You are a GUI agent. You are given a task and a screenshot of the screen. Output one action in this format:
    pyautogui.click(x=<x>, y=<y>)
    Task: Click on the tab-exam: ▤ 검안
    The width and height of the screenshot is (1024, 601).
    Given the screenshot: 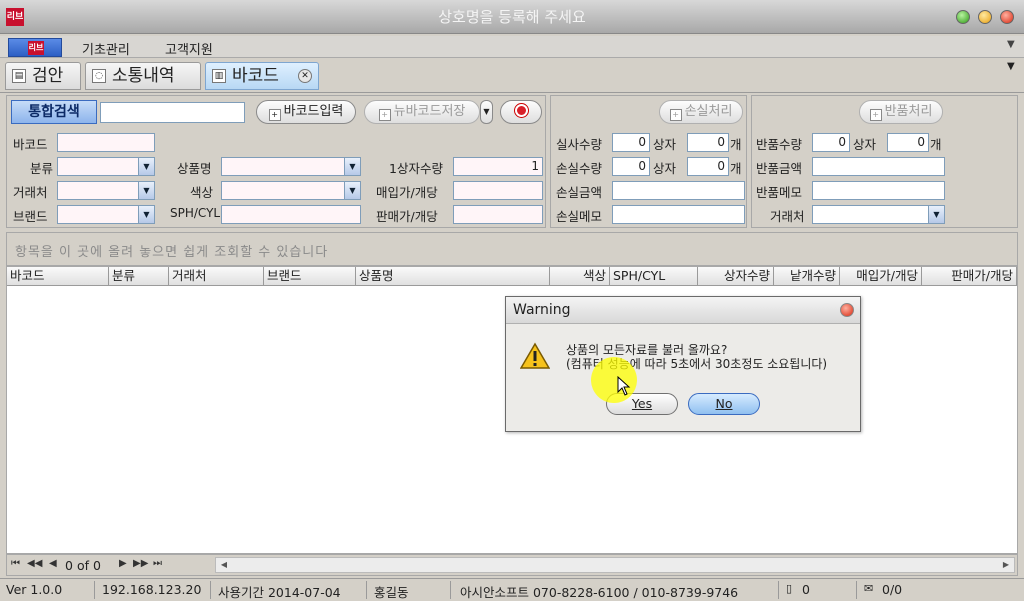 What is the action you would take?
    pyautogui.click(x=43, y=76)
    